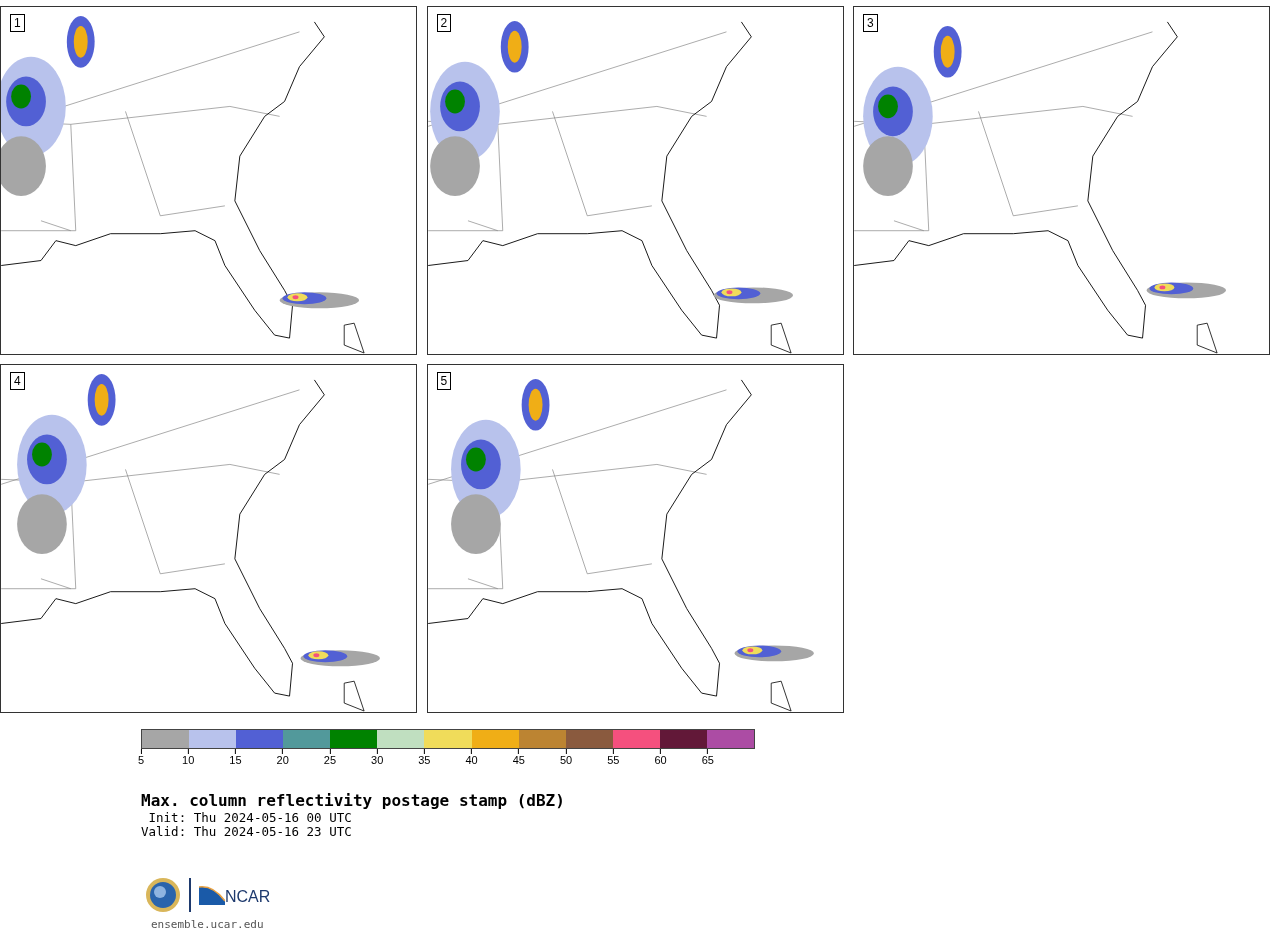 Image resolution: width=1280 pixels, height=936 pixels. What do you see at coordinates (377, 760) in the screenshot?
I see `tick-label: 30` at bounding box center [377, 760].